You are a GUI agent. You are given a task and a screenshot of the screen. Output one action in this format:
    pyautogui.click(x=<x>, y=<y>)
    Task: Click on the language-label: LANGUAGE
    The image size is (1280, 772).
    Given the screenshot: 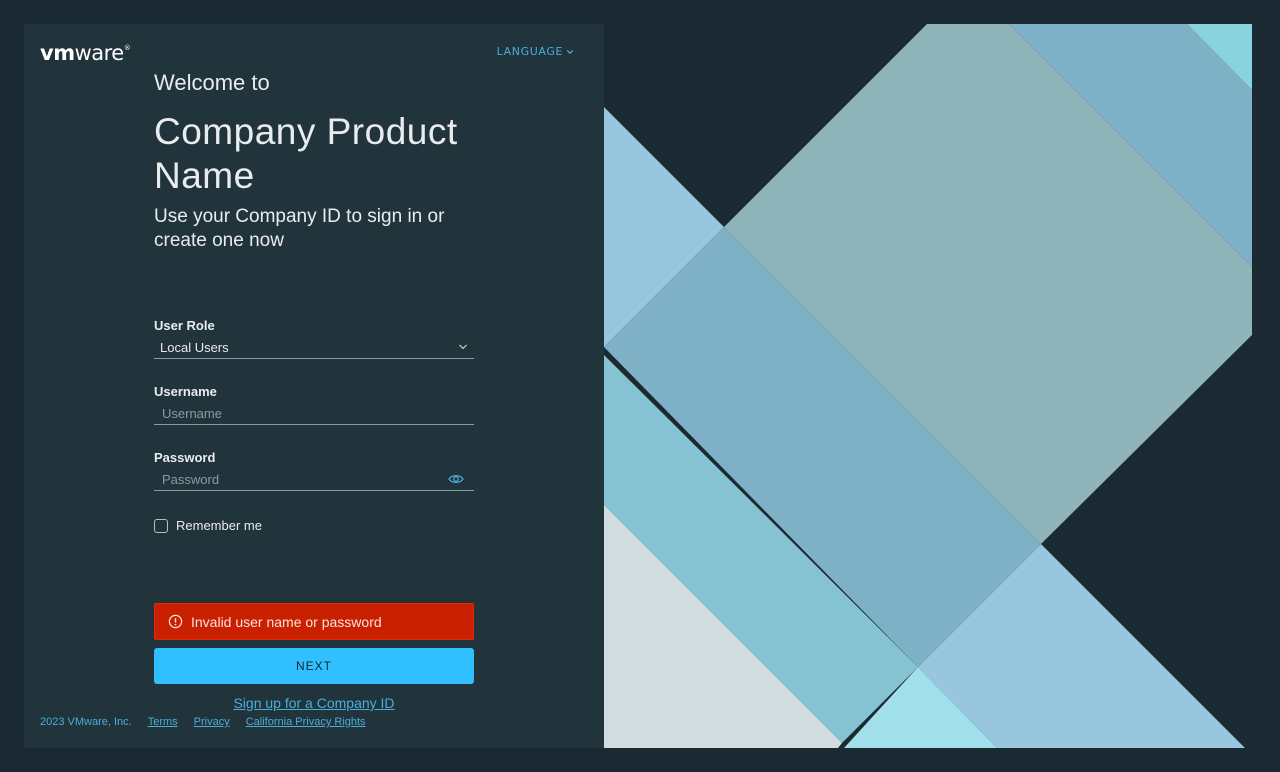 What is the action you would take?
    pyautogui.click(x=529, y=51)
    